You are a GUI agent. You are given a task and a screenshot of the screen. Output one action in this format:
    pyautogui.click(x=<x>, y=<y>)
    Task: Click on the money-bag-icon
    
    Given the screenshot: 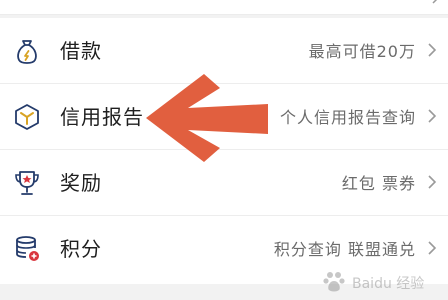 What is the action you would take?
    pyautogui.click(x=27, y=51)
    